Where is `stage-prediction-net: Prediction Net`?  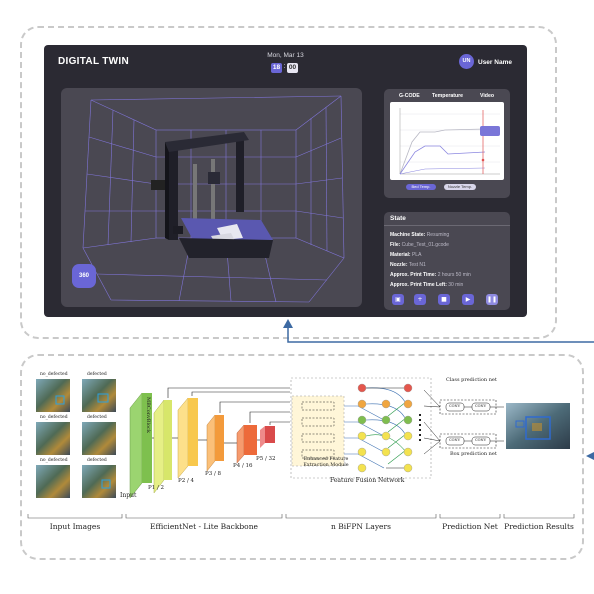
stage-prediction-net: Prediction Net is located at coordinates (470, 526).